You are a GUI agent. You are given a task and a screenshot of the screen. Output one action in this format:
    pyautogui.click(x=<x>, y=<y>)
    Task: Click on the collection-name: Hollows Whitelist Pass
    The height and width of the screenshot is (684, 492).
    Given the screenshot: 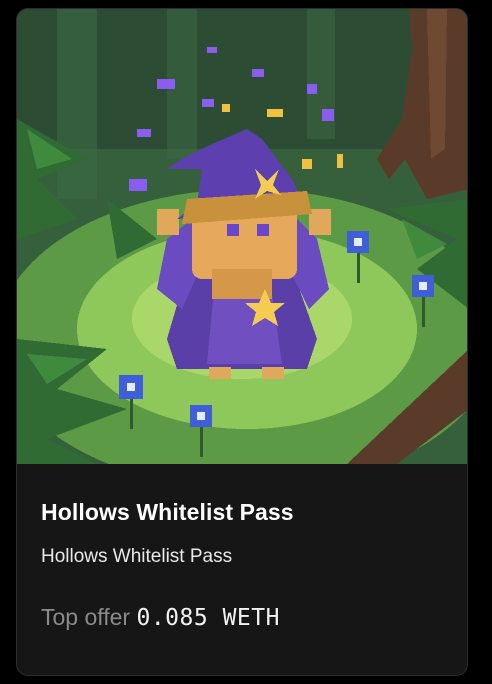 What is the action you would take?
    pyautogui.click(x=244, y=557)
    